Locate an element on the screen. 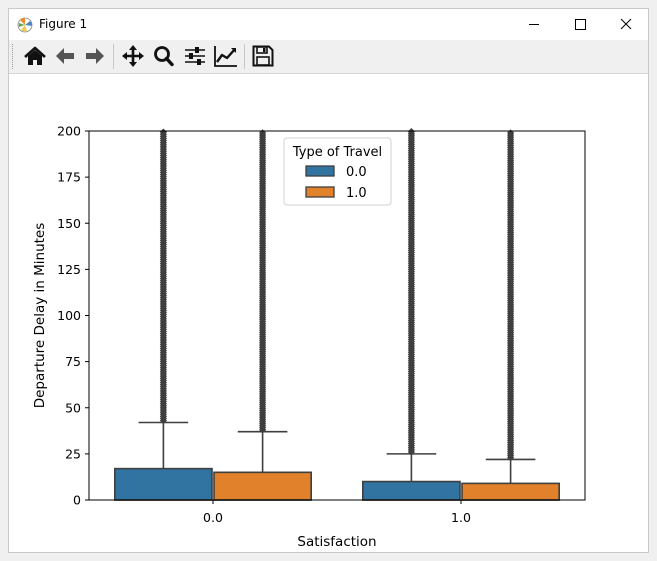 The height and width of the screenshot is (561, 657). arrow-left-icon is located at coordinates (65, 56).